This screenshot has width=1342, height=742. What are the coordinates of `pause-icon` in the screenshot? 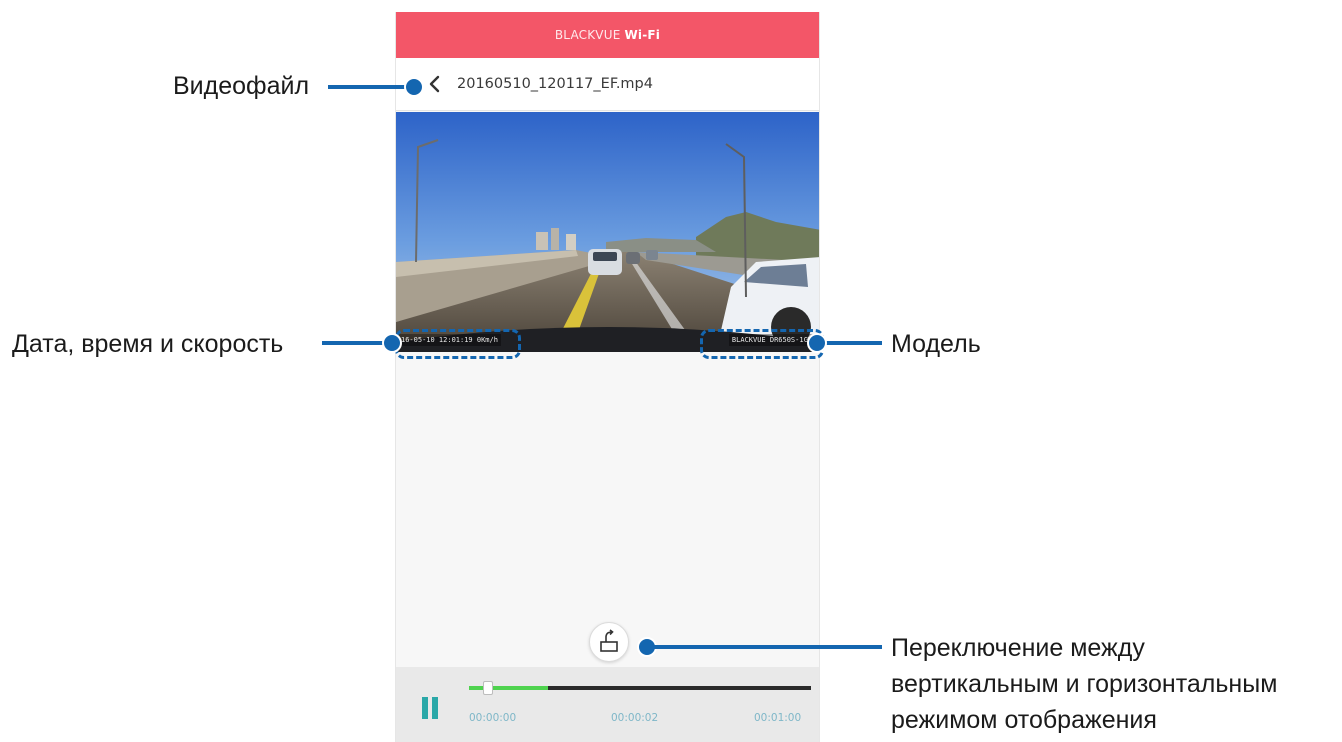 It's located at (425, 708).